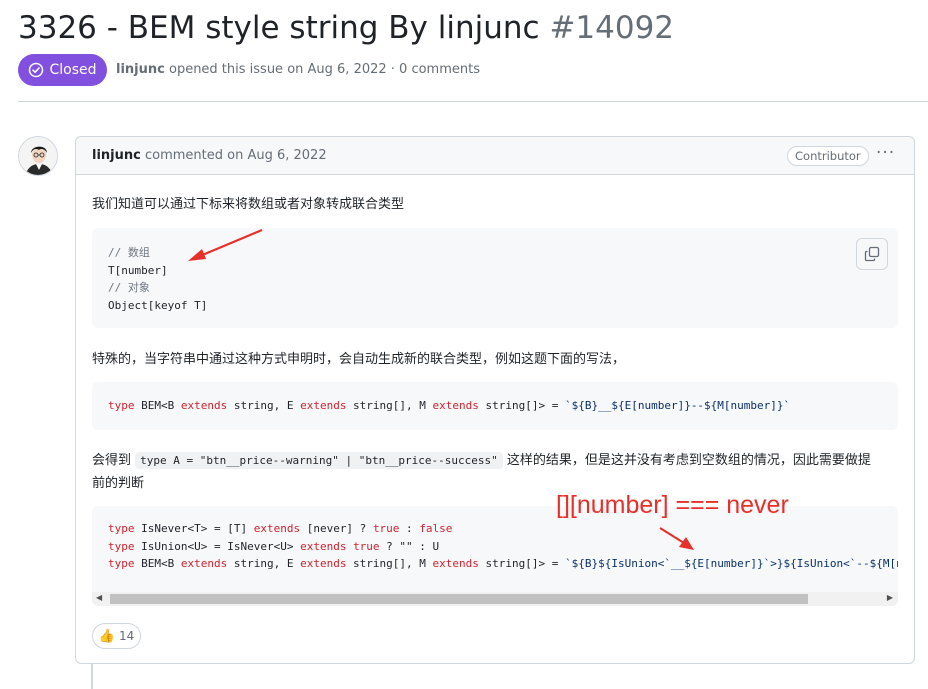 The width and height of the screenshot is (928, 689). I want to click on status-badge: Closed, so click(62, 70).